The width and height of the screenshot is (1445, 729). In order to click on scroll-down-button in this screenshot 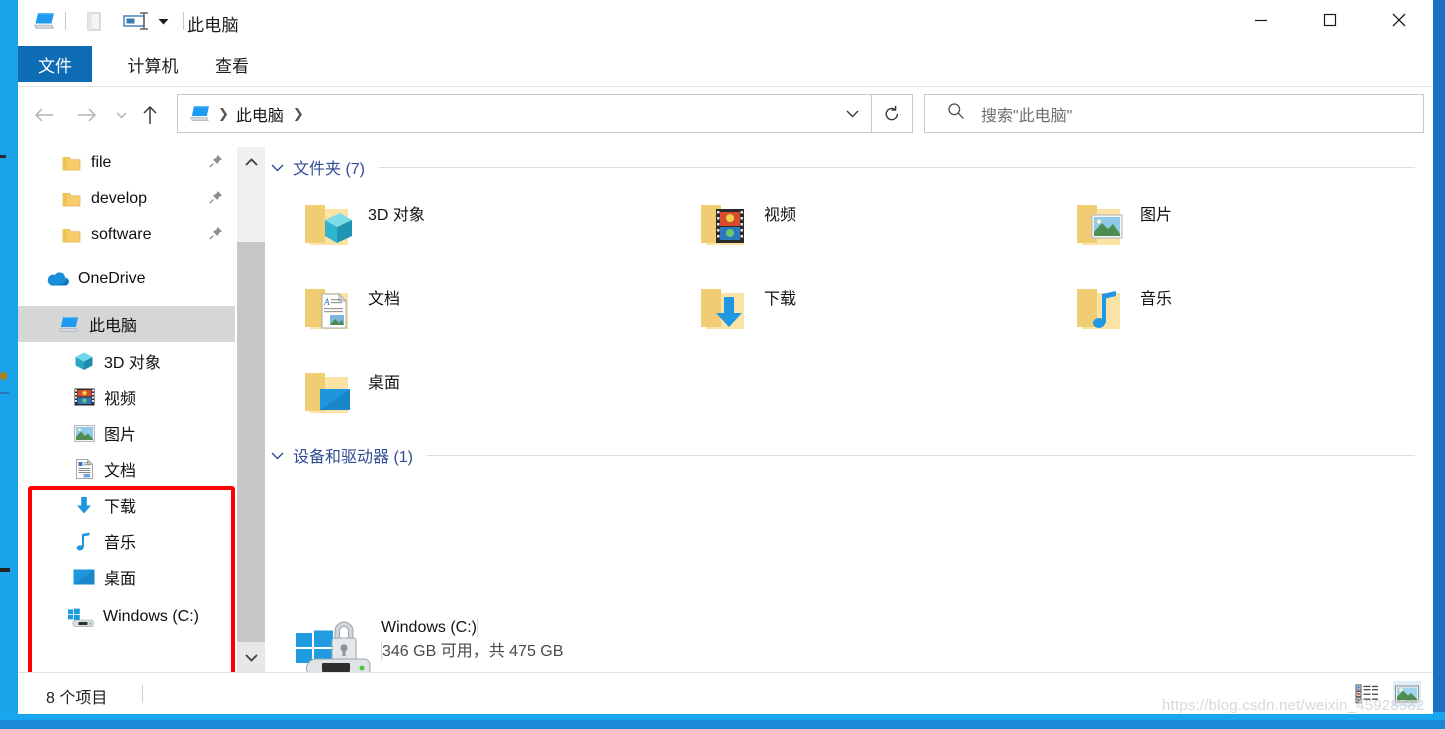, I will do `click(251, 657)`.